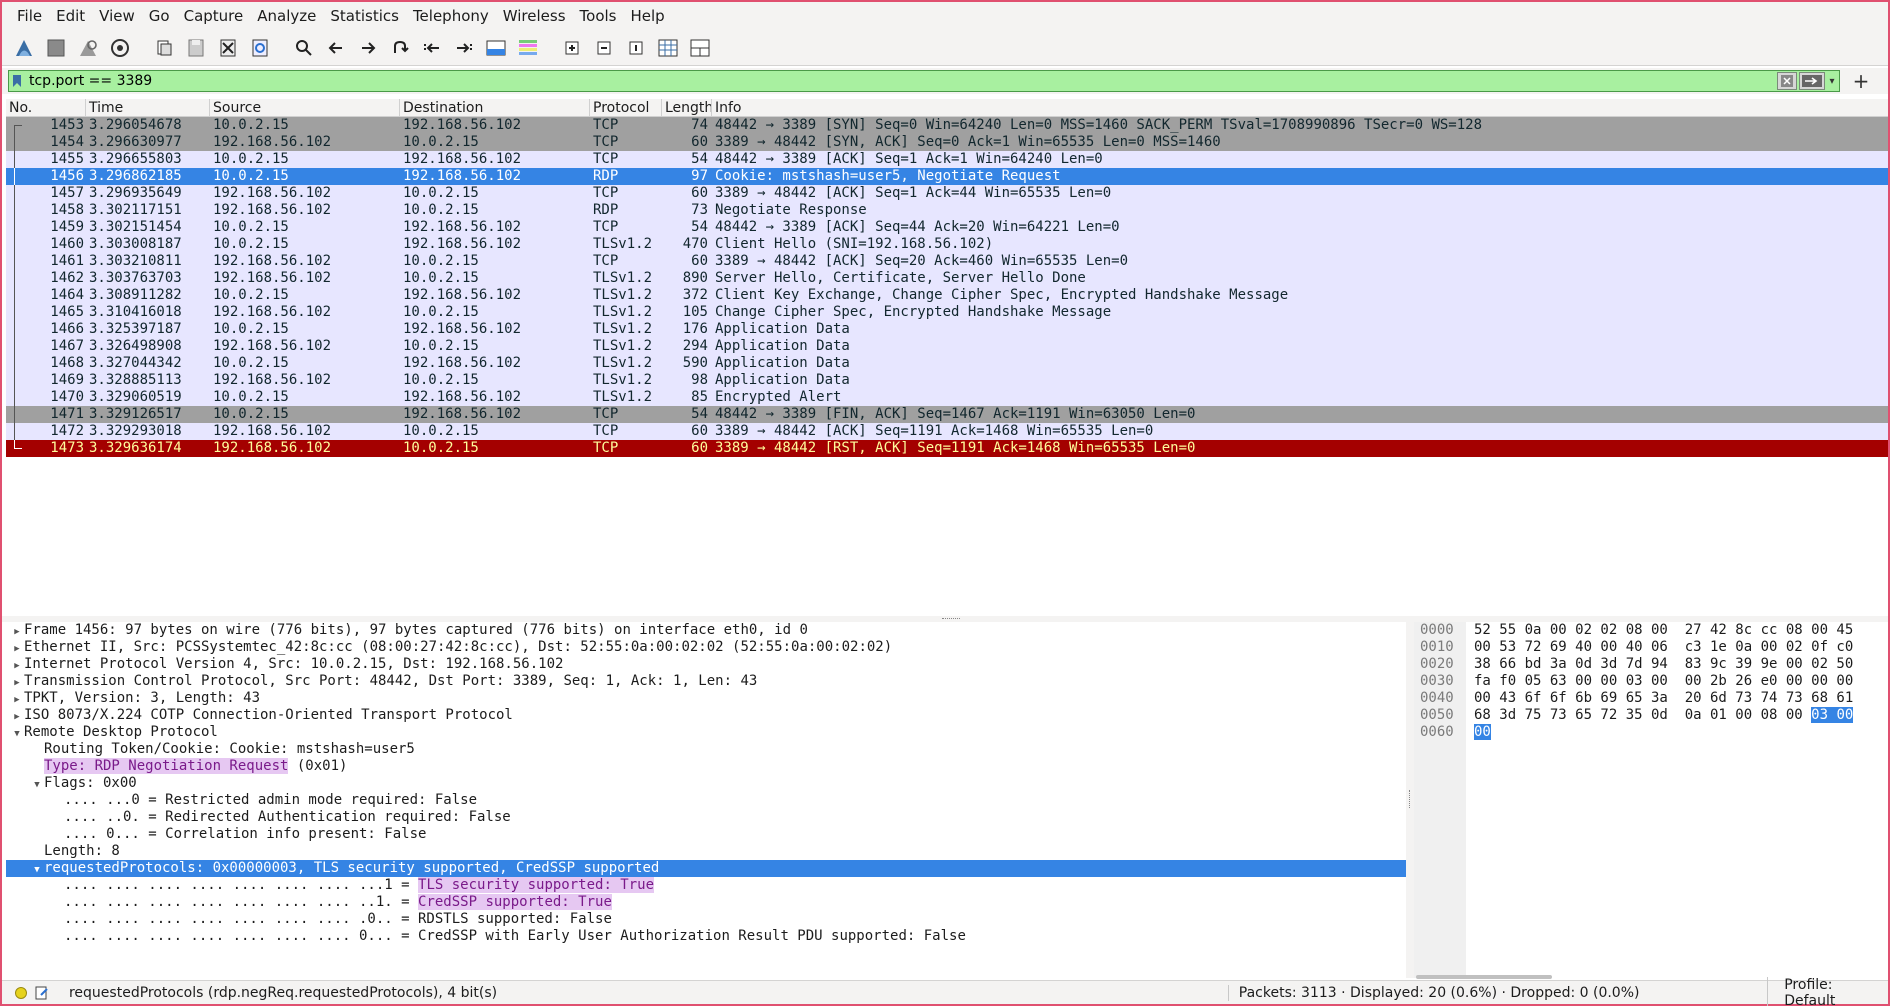  I want to click on tree-row-type: Type: RDP Negotiation Request (0x01), so click(706, 766).